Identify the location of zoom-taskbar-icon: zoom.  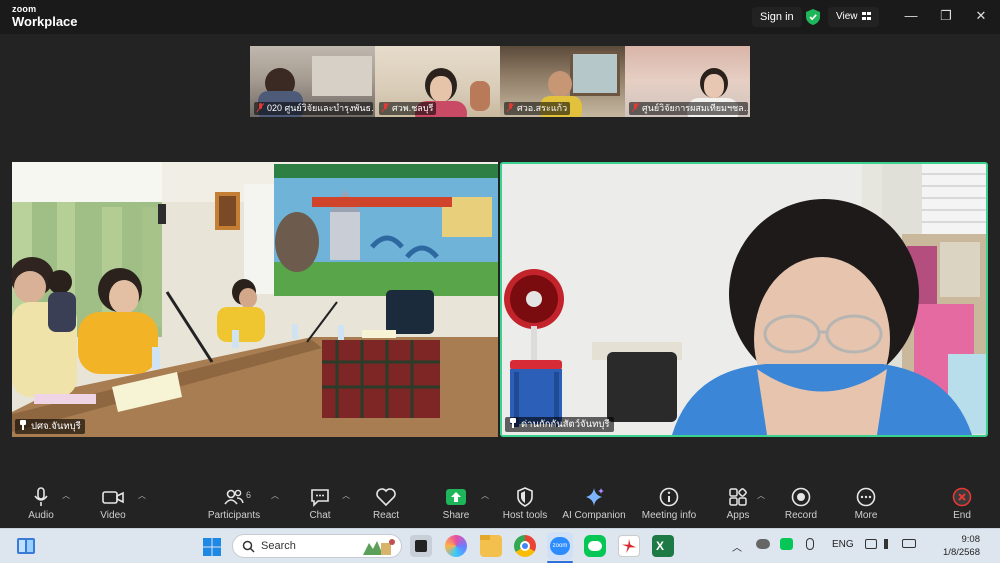
(560, 546).